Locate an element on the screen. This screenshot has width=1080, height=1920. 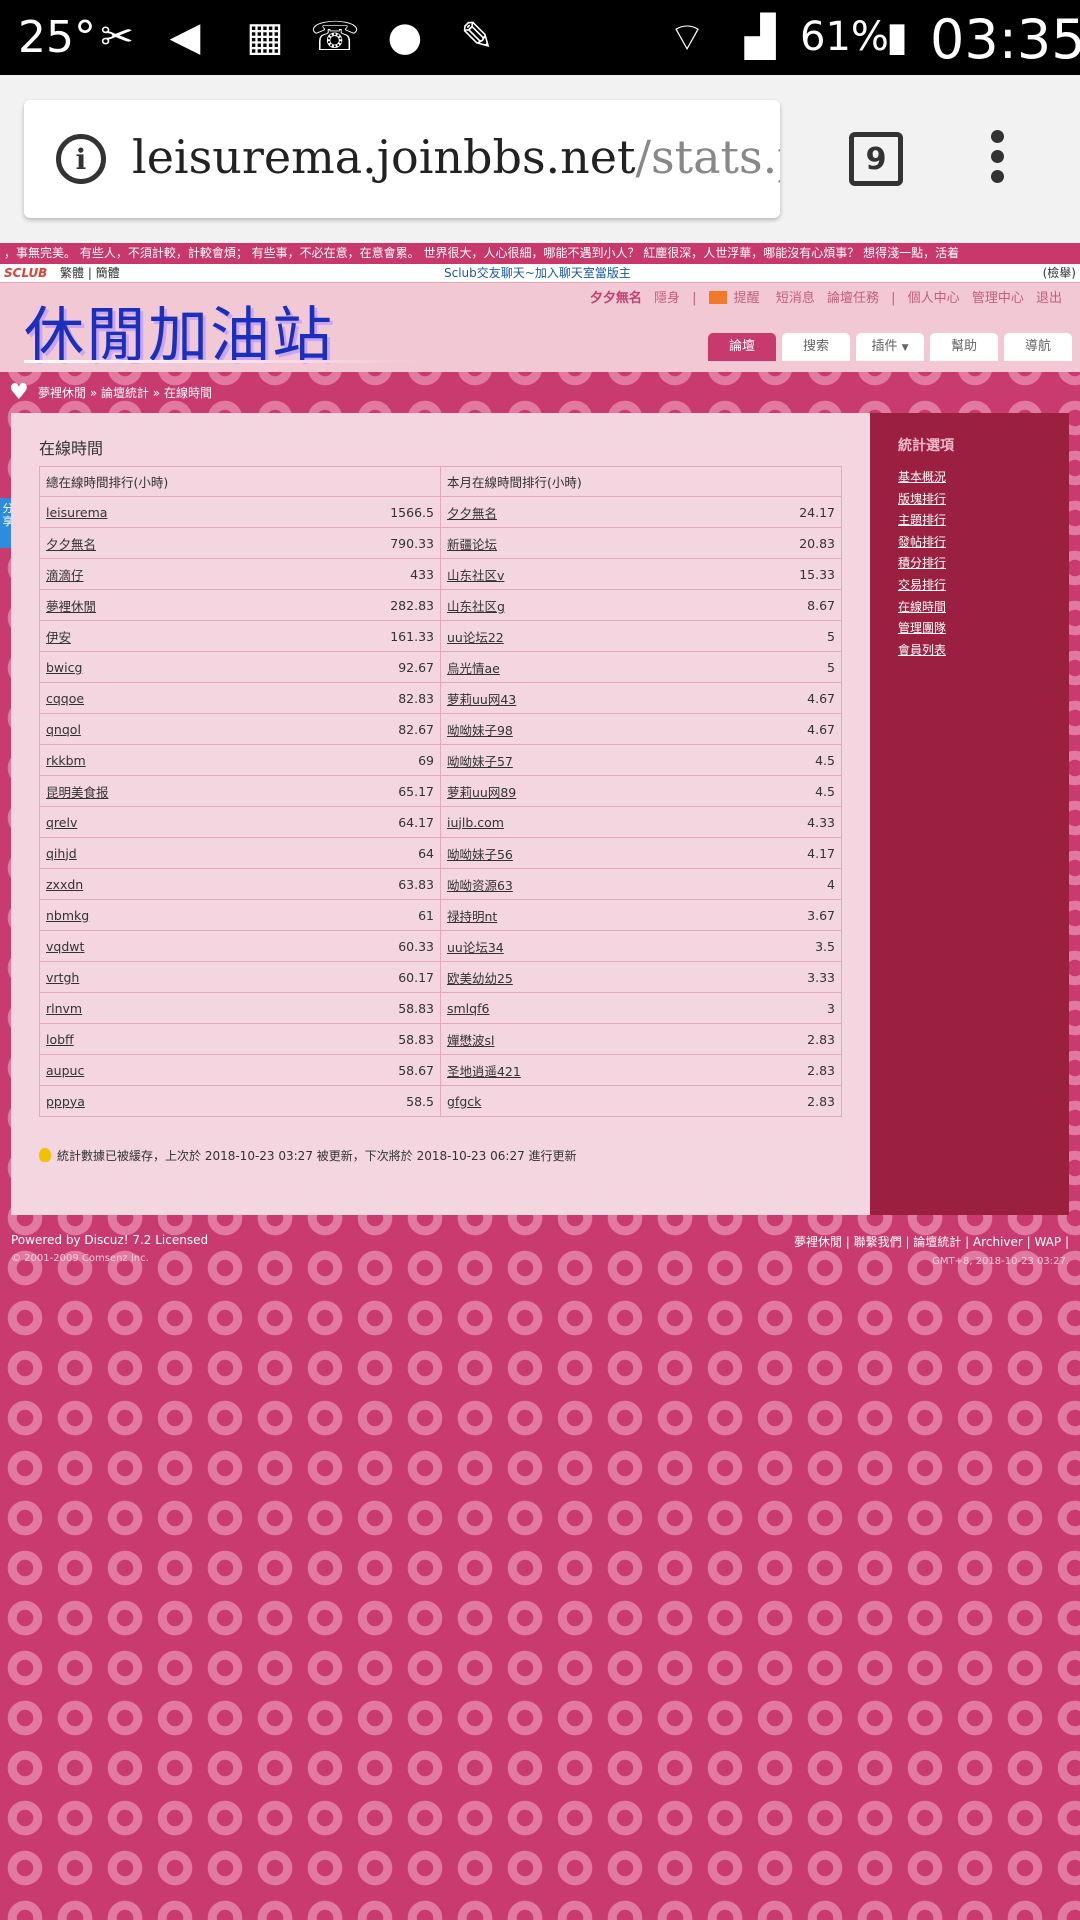
url-text: leisurema.joinbbs.net/stats.p is located at coordinates (456, 157).